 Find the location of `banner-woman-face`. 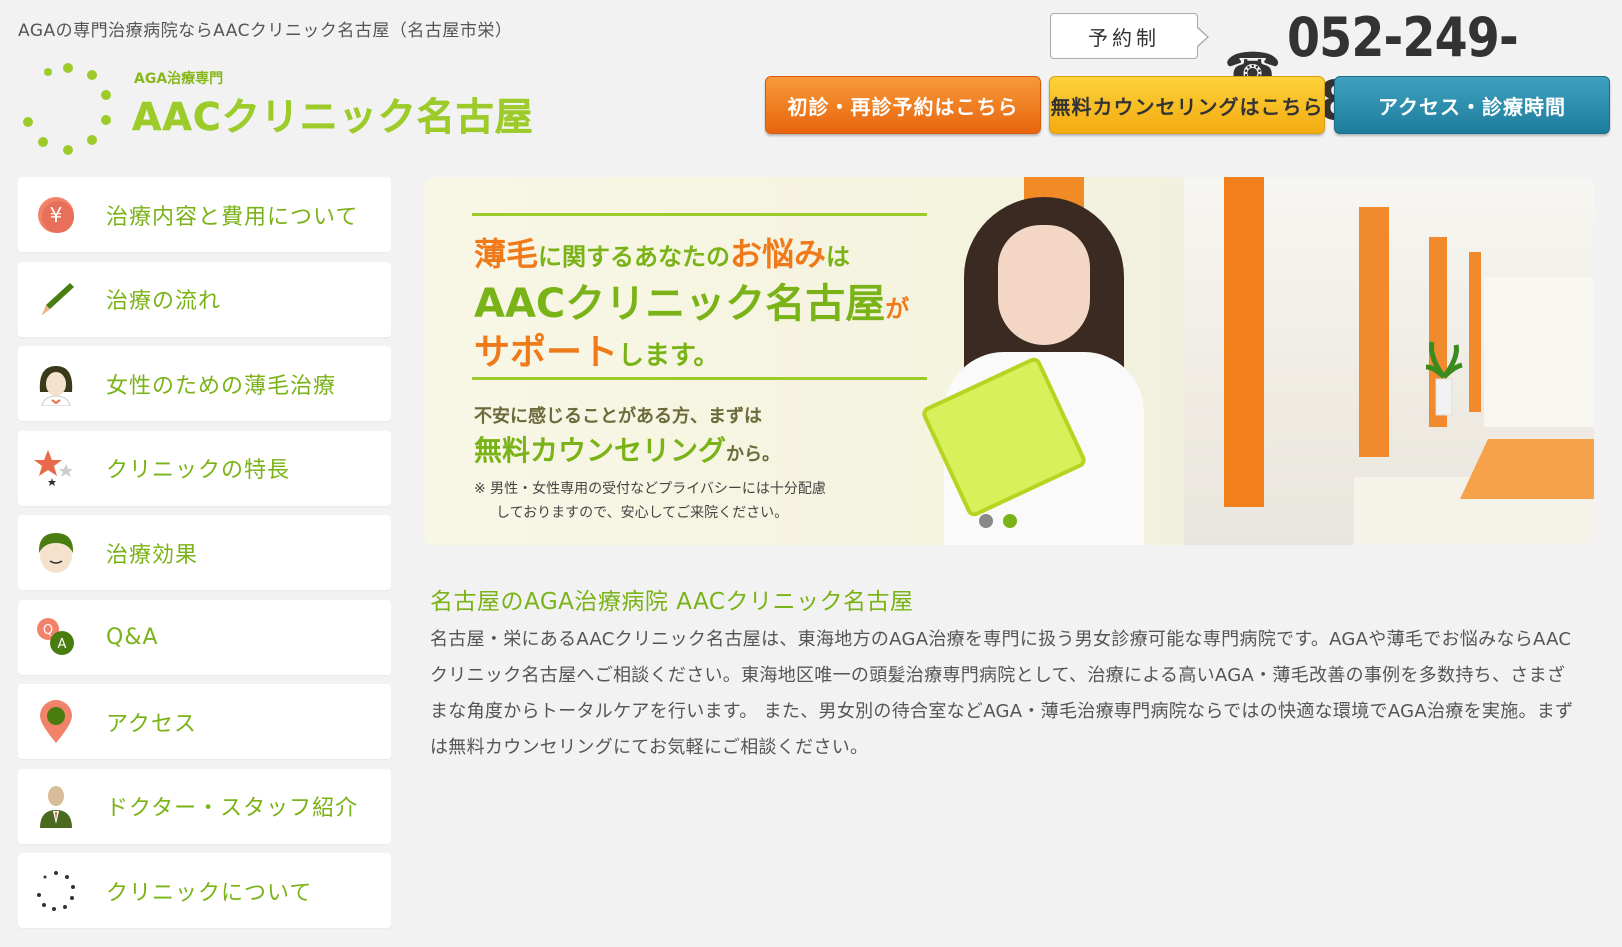

banner-woman-face is located at coordinates (1044, 285).